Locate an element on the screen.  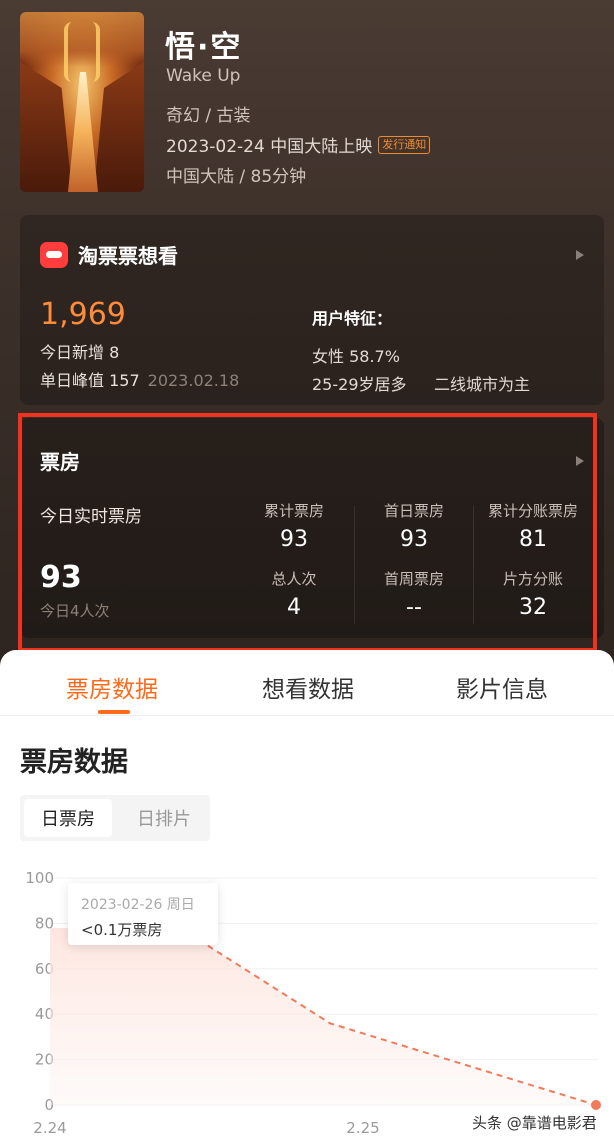
want-count: 1,969 is located at coordinates (83, 314).